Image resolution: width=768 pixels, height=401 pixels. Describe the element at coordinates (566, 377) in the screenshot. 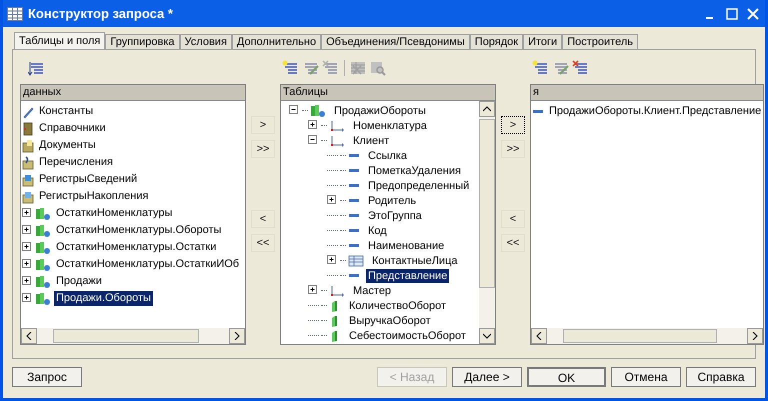

I see `dialog-button: OK` at that location.